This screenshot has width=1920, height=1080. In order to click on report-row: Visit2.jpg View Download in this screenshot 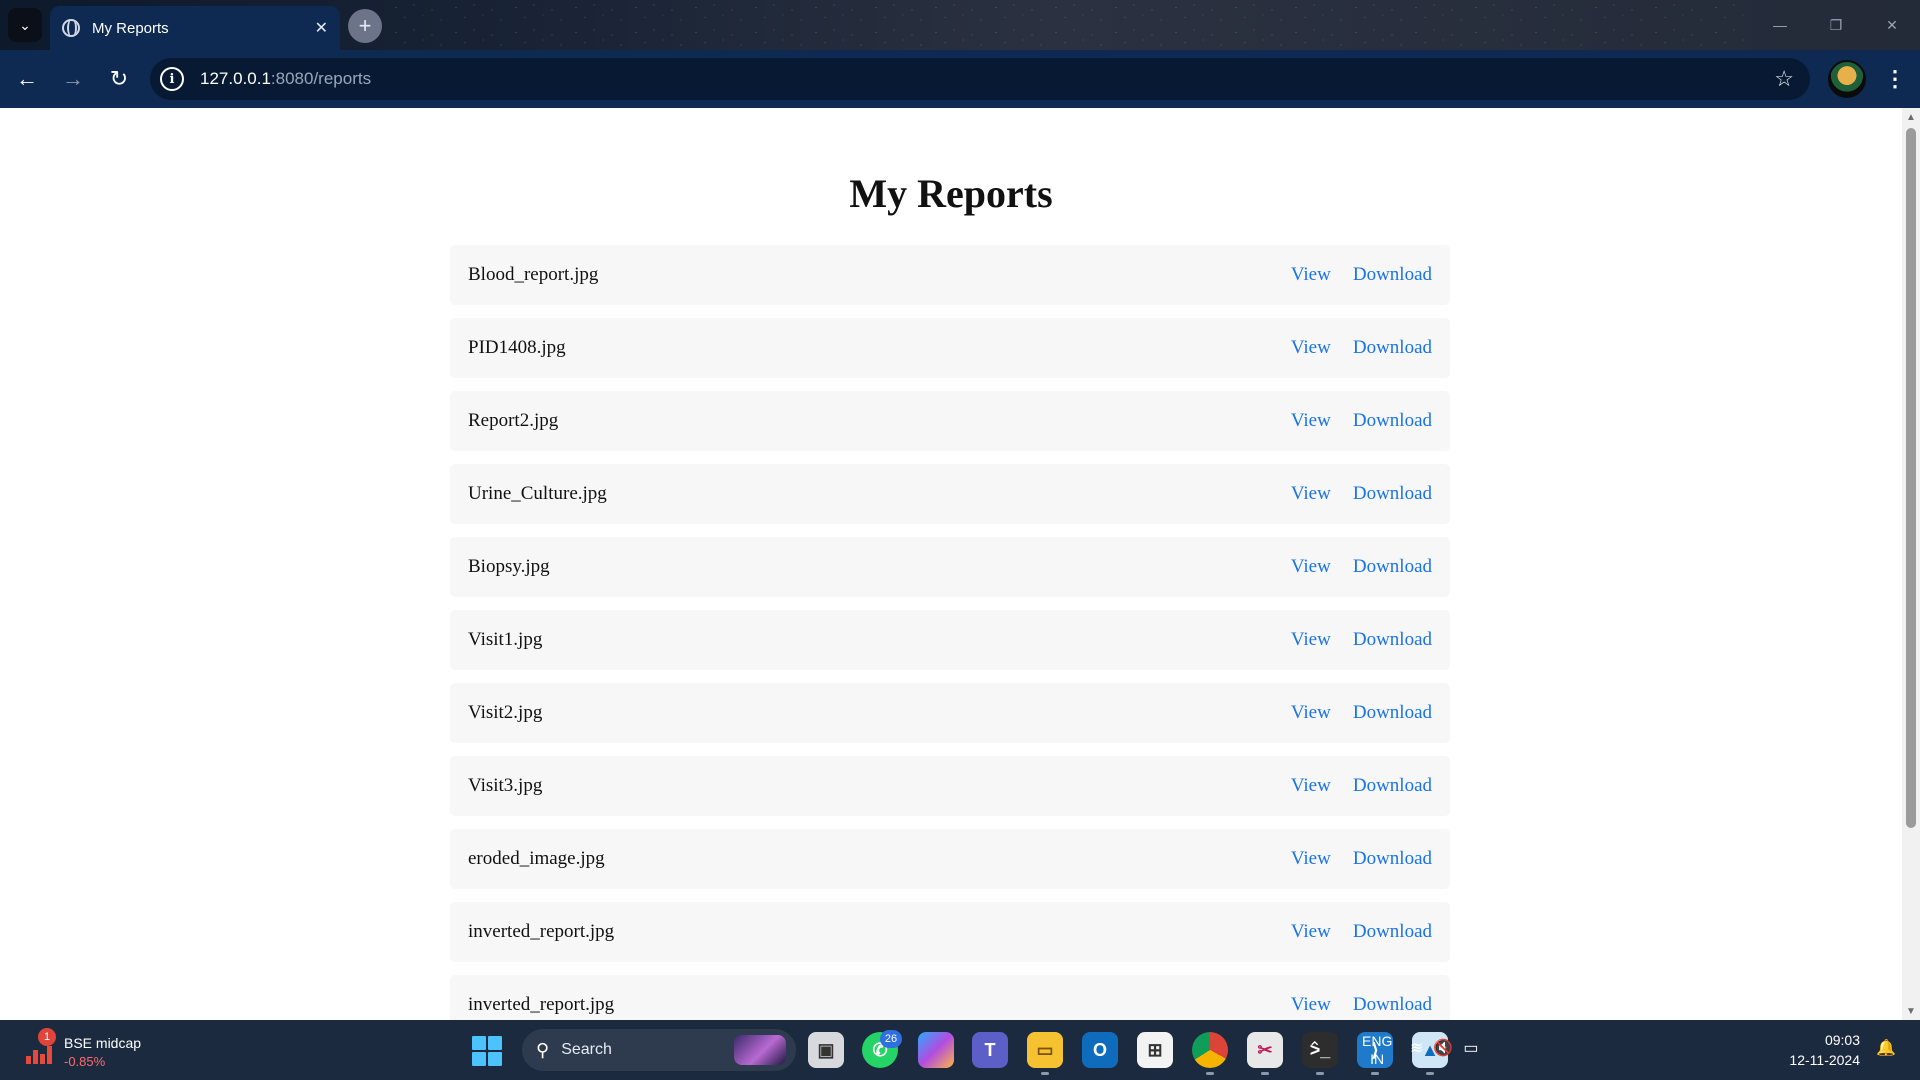, I will do `click(950, 713)`.